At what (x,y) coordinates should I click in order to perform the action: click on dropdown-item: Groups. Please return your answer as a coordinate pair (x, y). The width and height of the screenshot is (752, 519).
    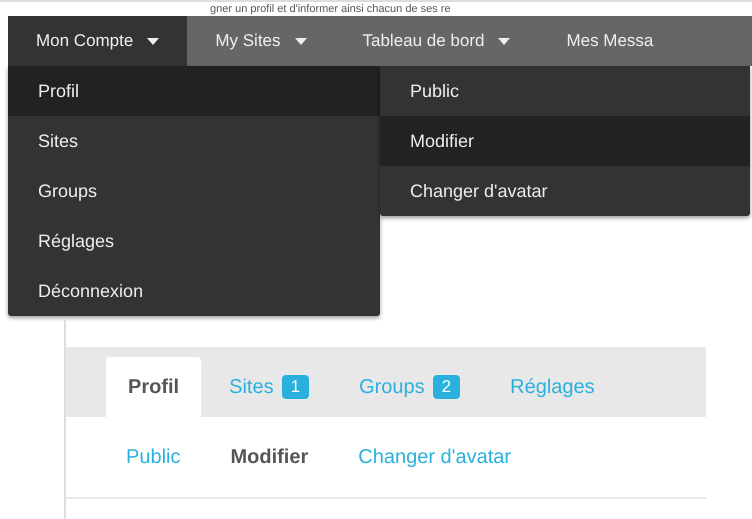
    Looking at the image, I should click on (194, 191).